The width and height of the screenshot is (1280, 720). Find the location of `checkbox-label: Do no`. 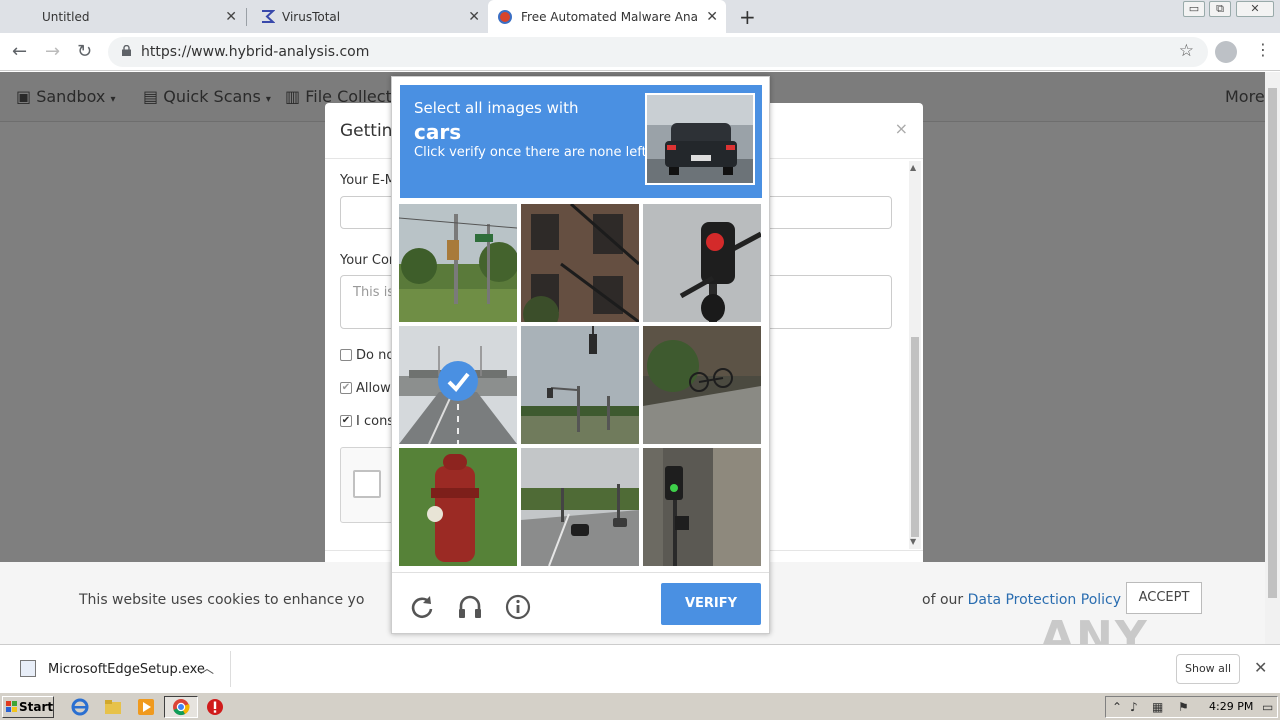

checkbox-label: Do no is located at coordinates (375, 355).